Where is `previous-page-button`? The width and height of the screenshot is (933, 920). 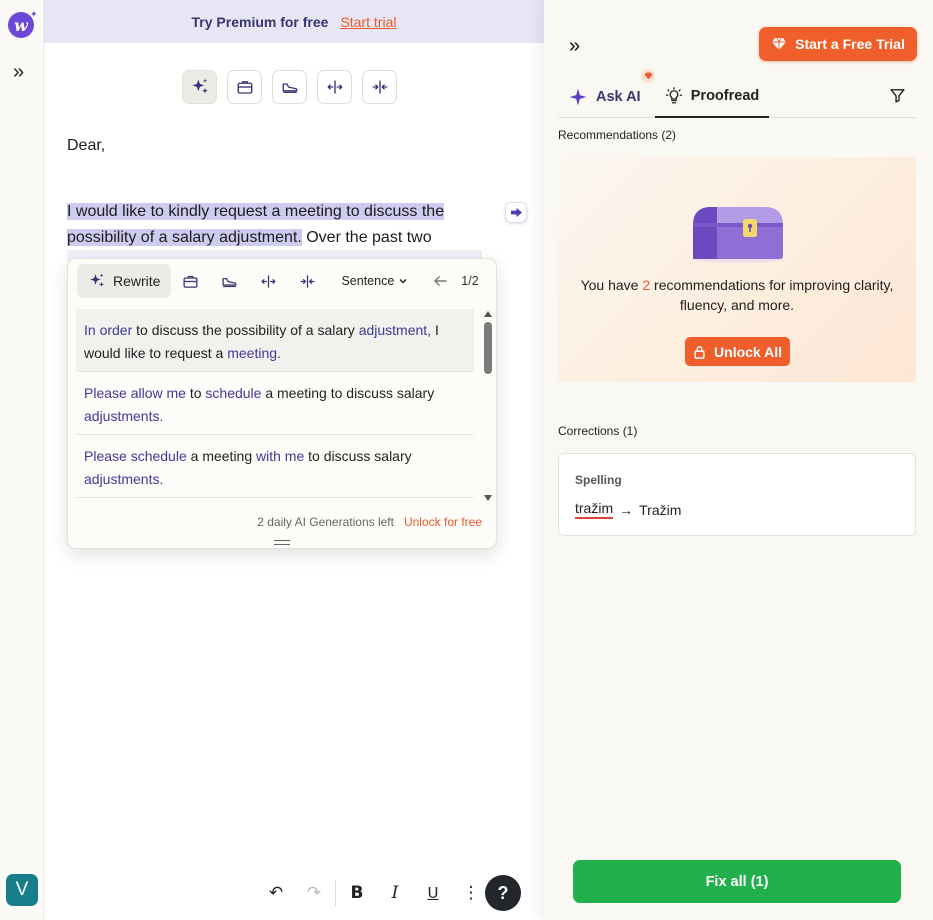 previous-page-button is located at coordinates (441, 281).